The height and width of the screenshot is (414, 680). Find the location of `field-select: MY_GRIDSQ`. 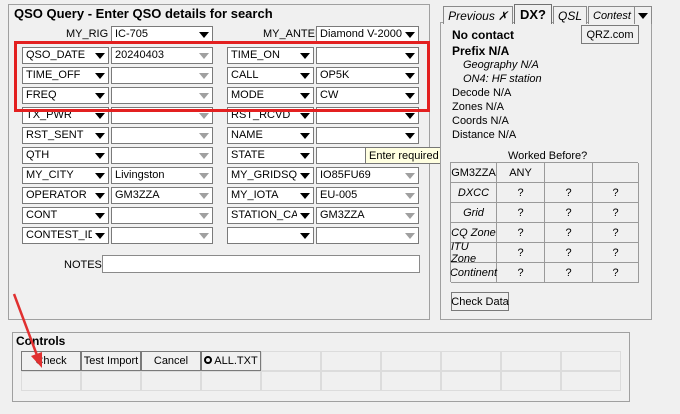

field-select: MY_GRIDSQ is located at coordinates (270, 175).